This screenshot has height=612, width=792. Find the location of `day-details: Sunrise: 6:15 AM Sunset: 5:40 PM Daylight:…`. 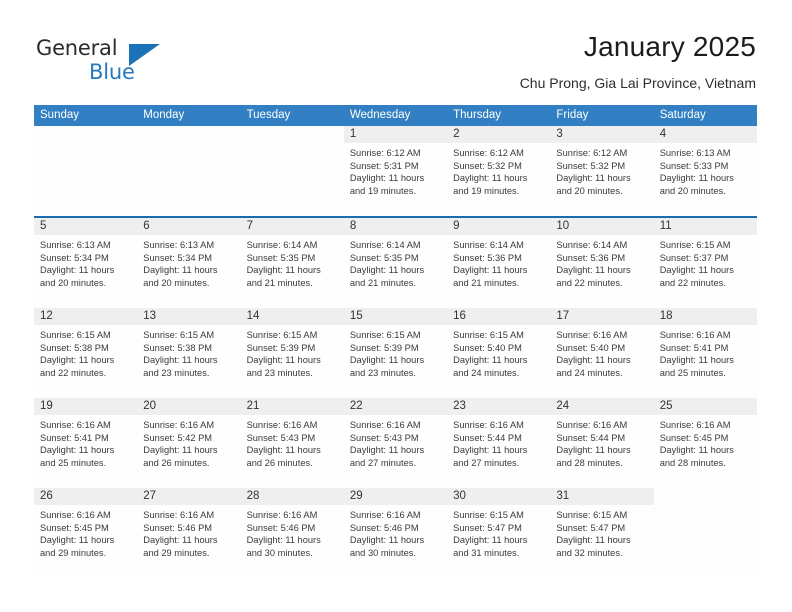

day-details: Sunrise: 6:15 AM Sunset: 5:40 PM Daylight:… is located at coordinates (498, 352).